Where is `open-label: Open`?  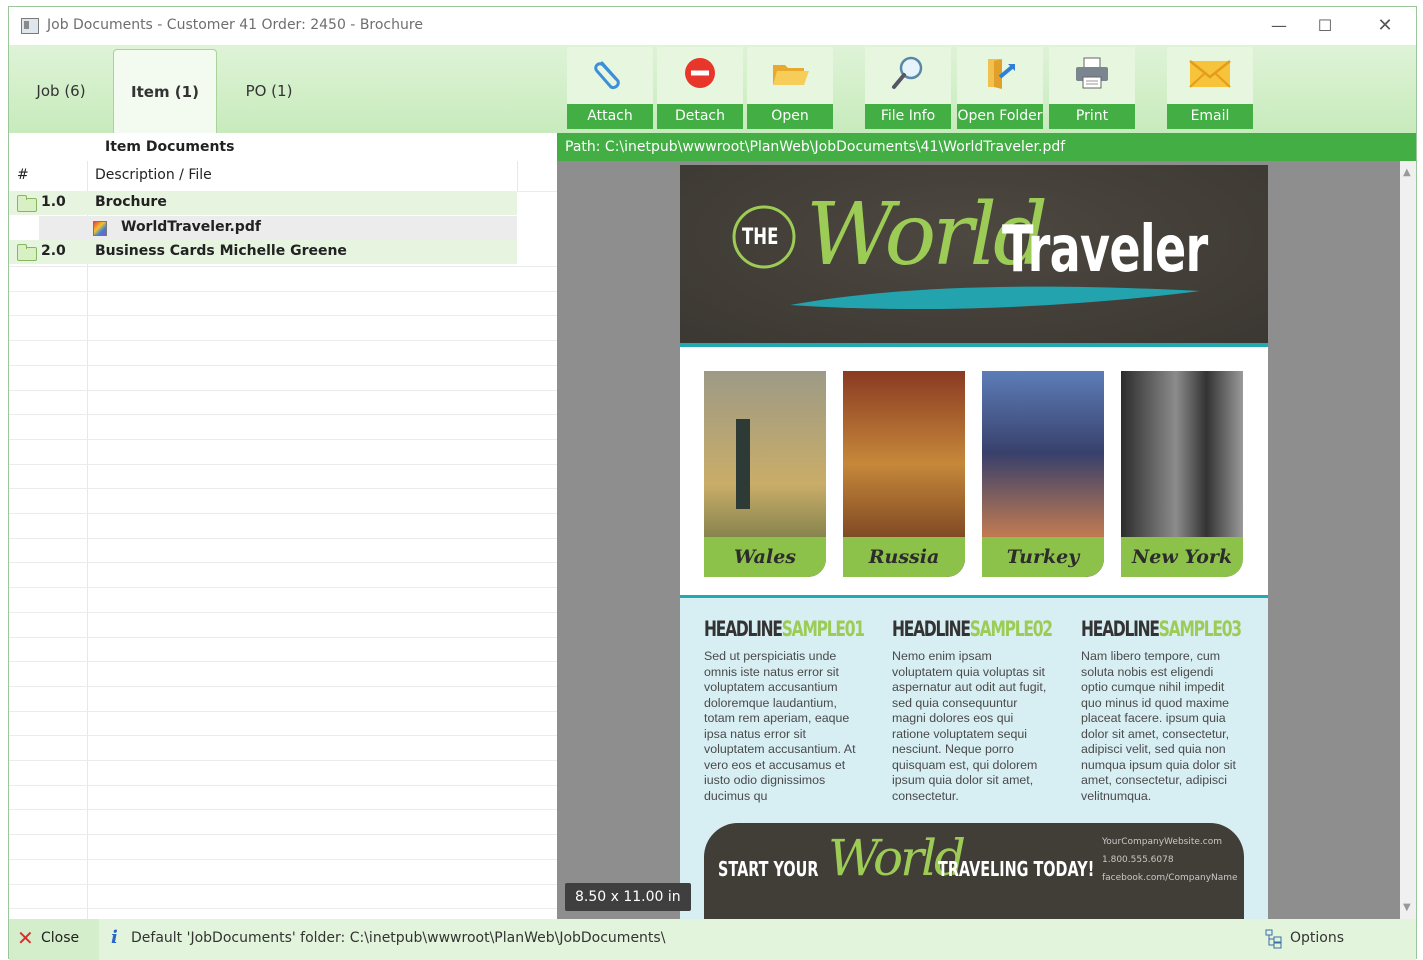
open-label: Open is located at coordinates (790, 116).